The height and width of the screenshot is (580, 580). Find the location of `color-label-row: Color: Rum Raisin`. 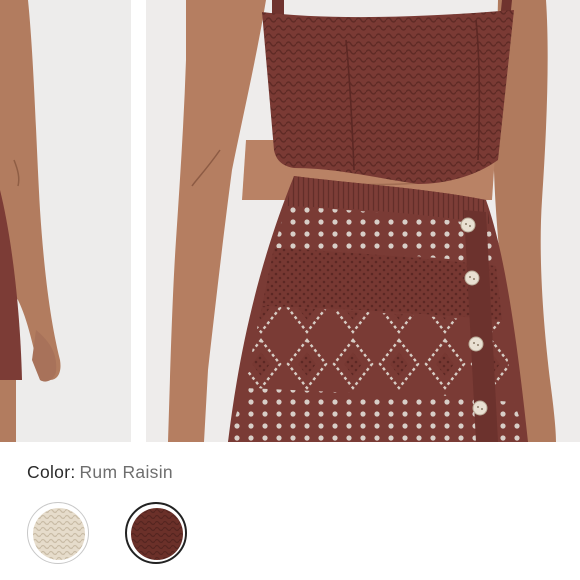

color-label-row: Color: Rum Raisin is located at coordinates (100, 472).